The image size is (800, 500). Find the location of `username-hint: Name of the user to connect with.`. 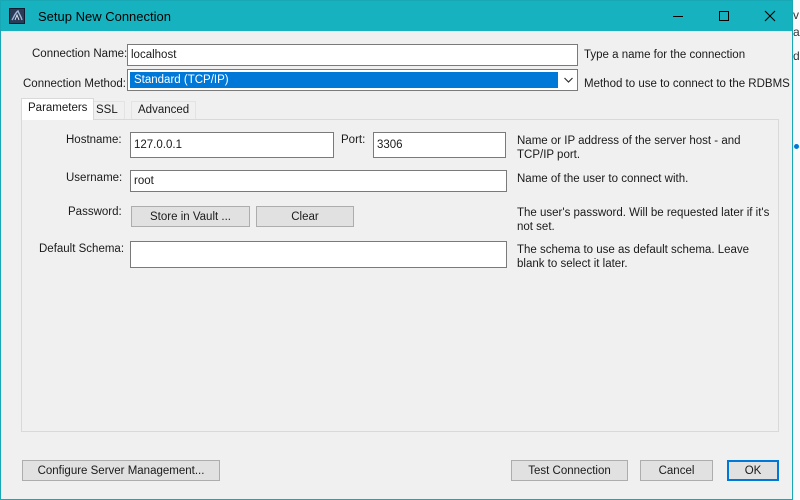

username-hint: Name of the user to connect with. is located at coordinates (603, 179).